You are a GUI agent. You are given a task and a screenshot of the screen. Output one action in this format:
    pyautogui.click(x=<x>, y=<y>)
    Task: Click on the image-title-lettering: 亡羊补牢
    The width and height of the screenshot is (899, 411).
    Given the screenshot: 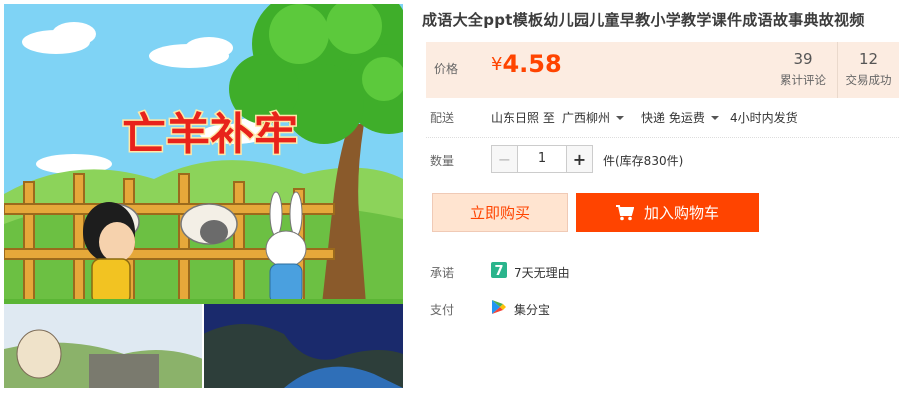 What is the action you would take?
    pyautogui.click(x=210, y=135)
    